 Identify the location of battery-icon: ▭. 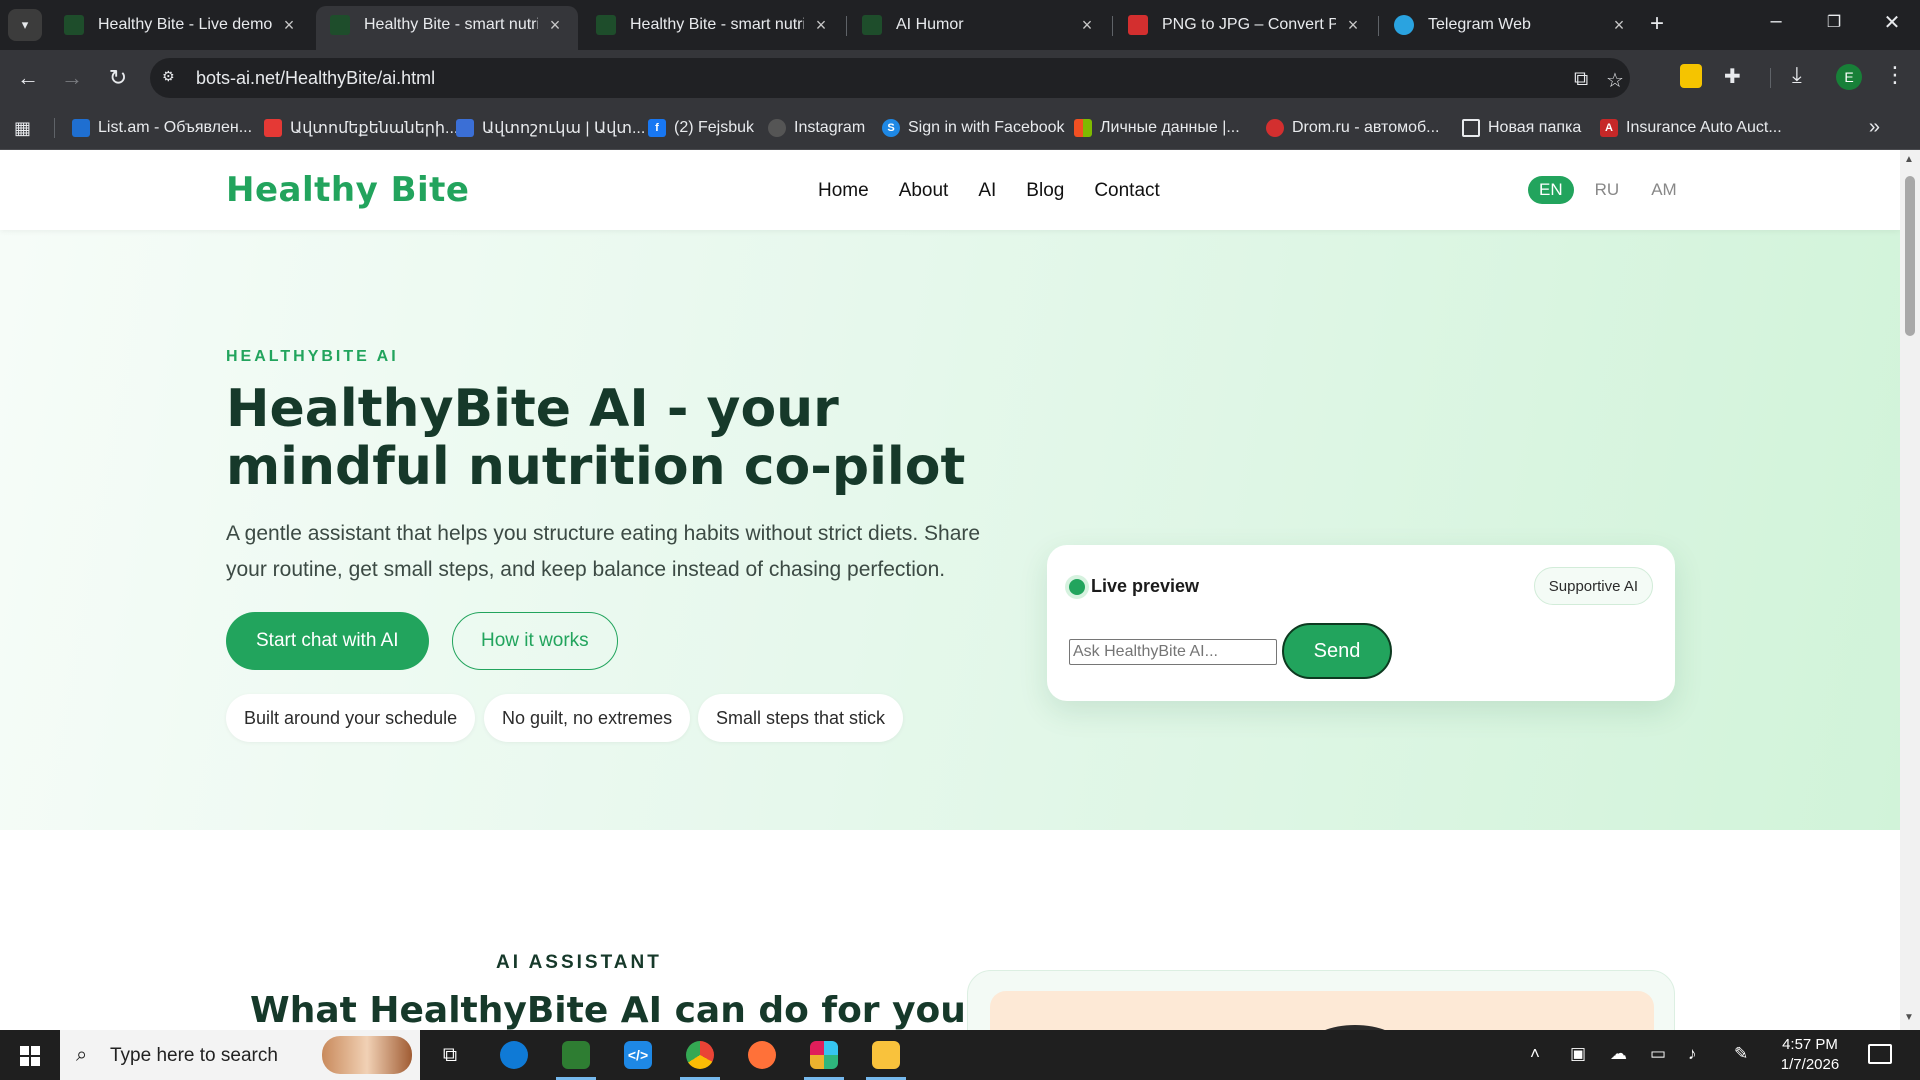
(1658, 1054).